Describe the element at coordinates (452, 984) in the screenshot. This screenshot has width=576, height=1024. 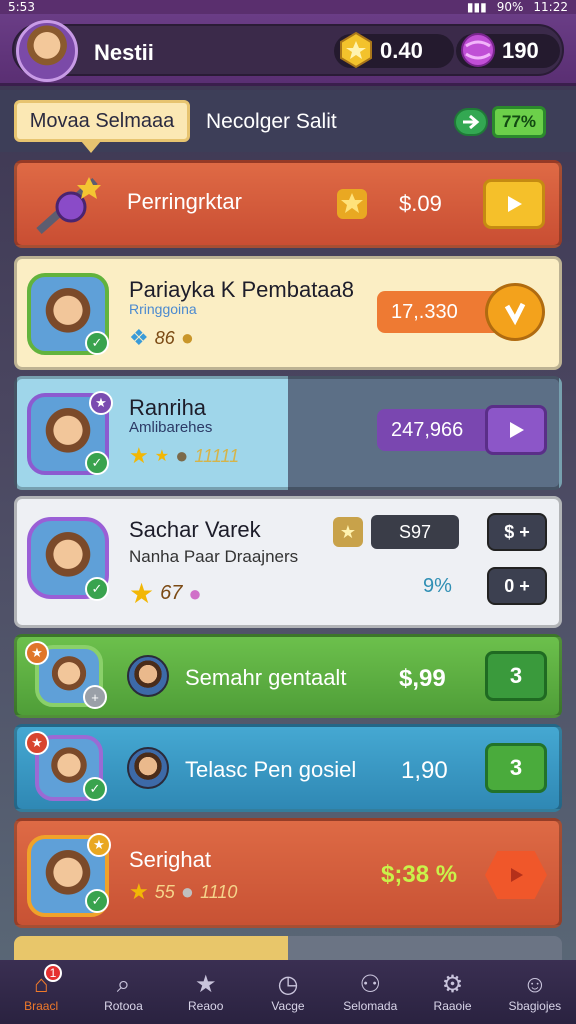
I see `gear-icon: ⚙` at that location.